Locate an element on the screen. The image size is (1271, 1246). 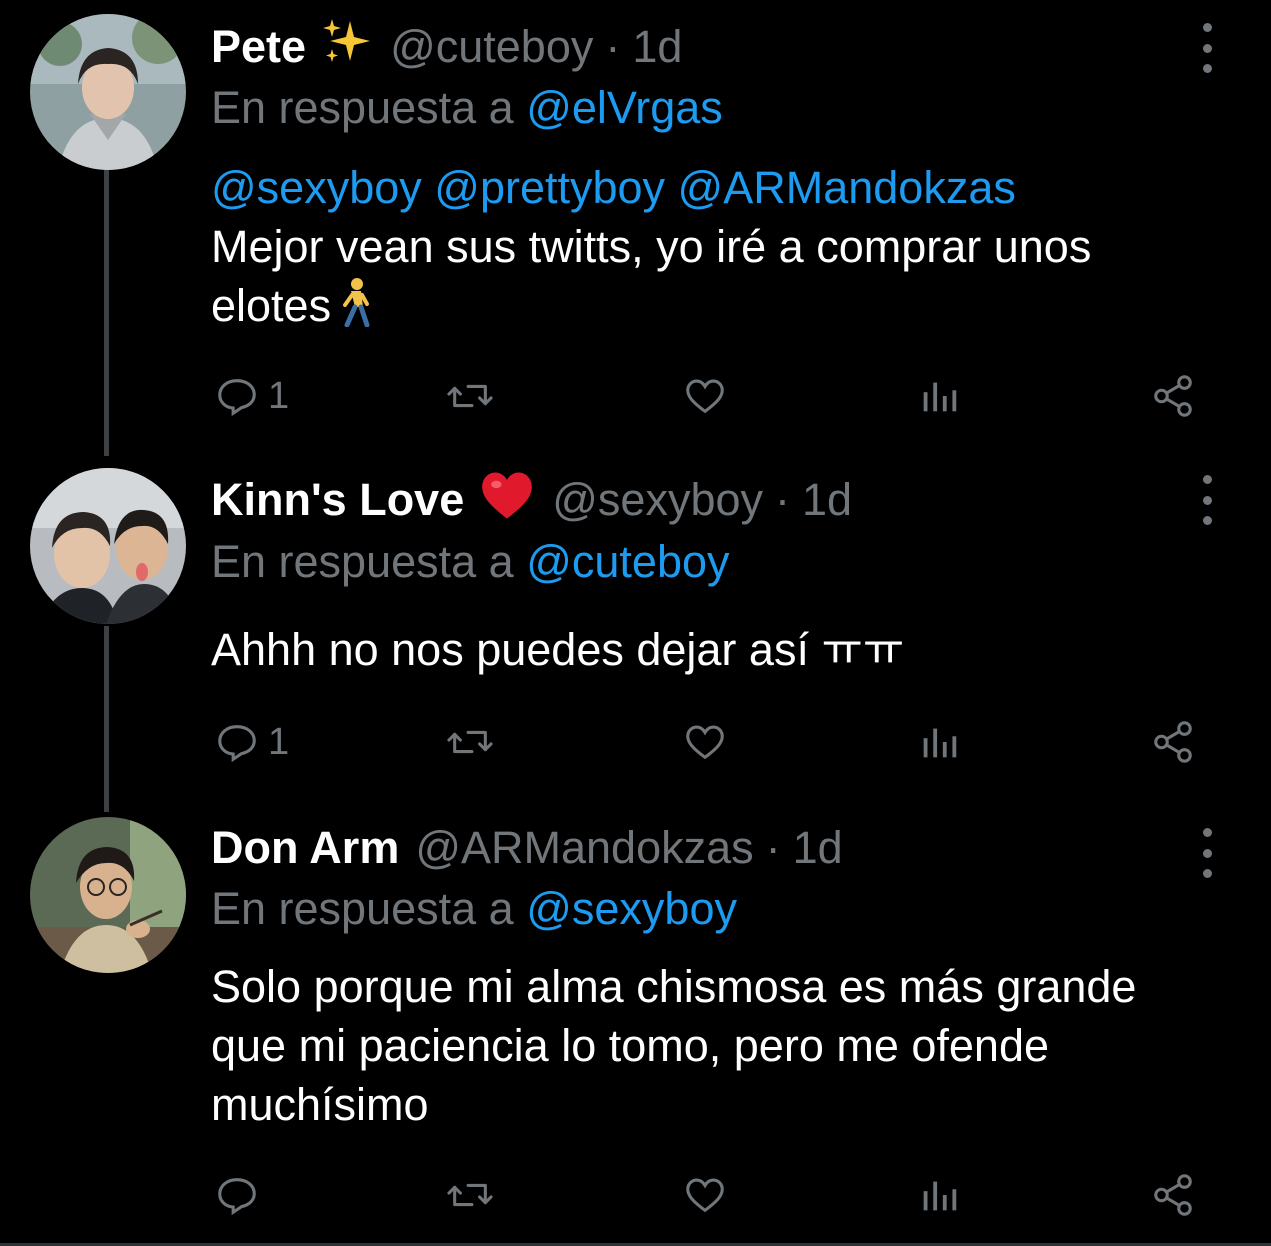
tweet-text: Ahhh no nos puedes dejar así ㅠㅠ is located at coordinates (716, 649).